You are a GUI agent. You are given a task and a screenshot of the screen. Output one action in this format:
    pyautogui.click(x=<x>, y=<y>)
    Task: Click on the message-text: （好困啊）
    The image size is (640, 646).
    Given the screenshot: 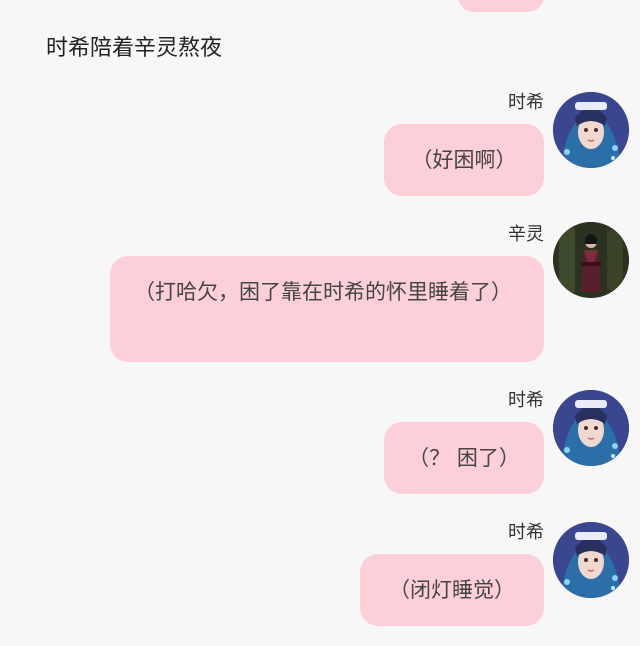 What is the action you would take?
    pyautogui.click(x=464, y=160)
    